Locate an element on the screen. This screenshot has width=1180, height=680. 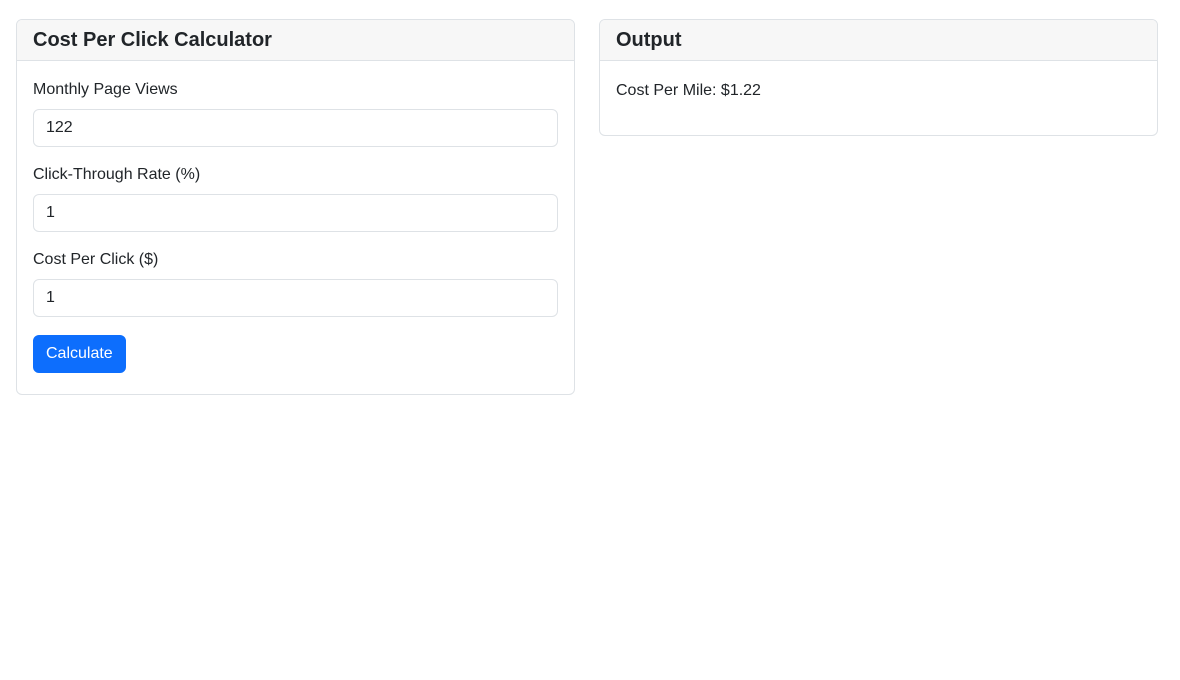
monthly-page-views-label: Monthly Page Views is located at coordinates (105, 89).